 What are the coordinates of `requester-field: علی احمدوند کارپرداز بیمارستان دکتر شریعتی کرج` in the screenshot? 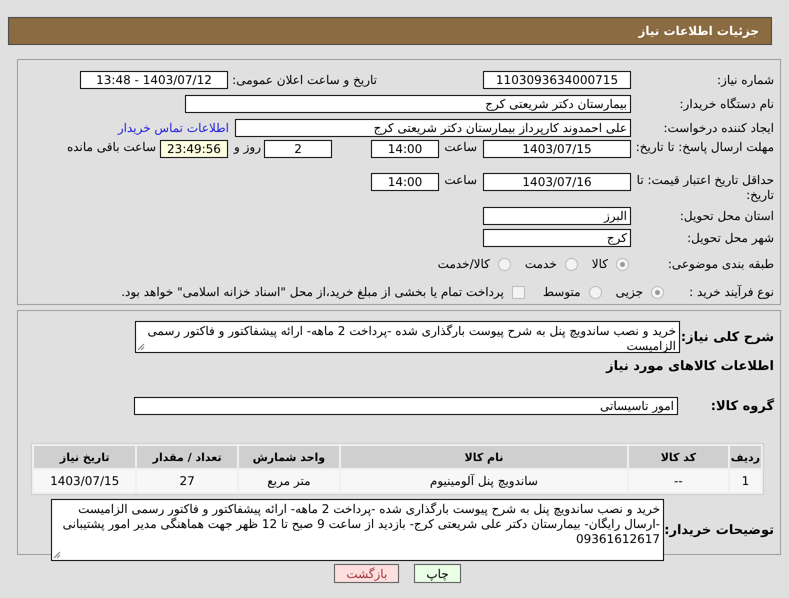 It's located at (433, 128).